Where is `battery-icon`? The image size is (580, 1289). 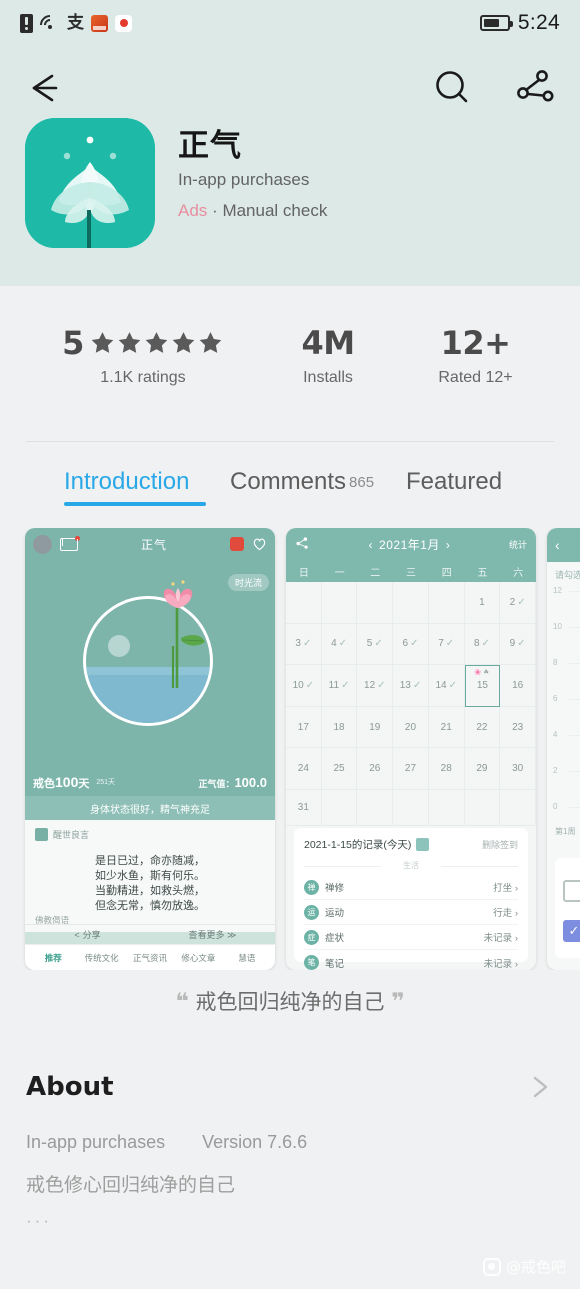
battery-icon is located at coordinates (496, 23).